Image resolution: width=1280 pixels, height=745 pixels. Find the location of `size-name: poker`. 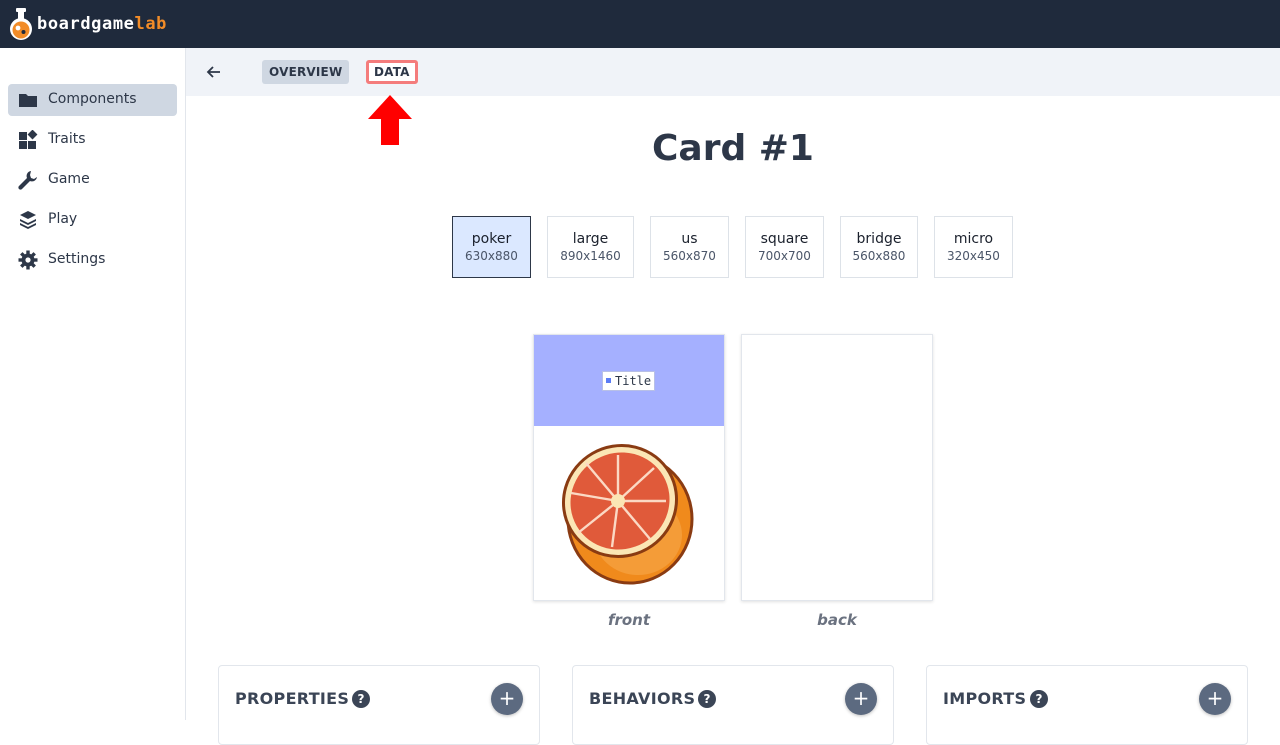

size-name: poker is located at coordinates (491, 239).